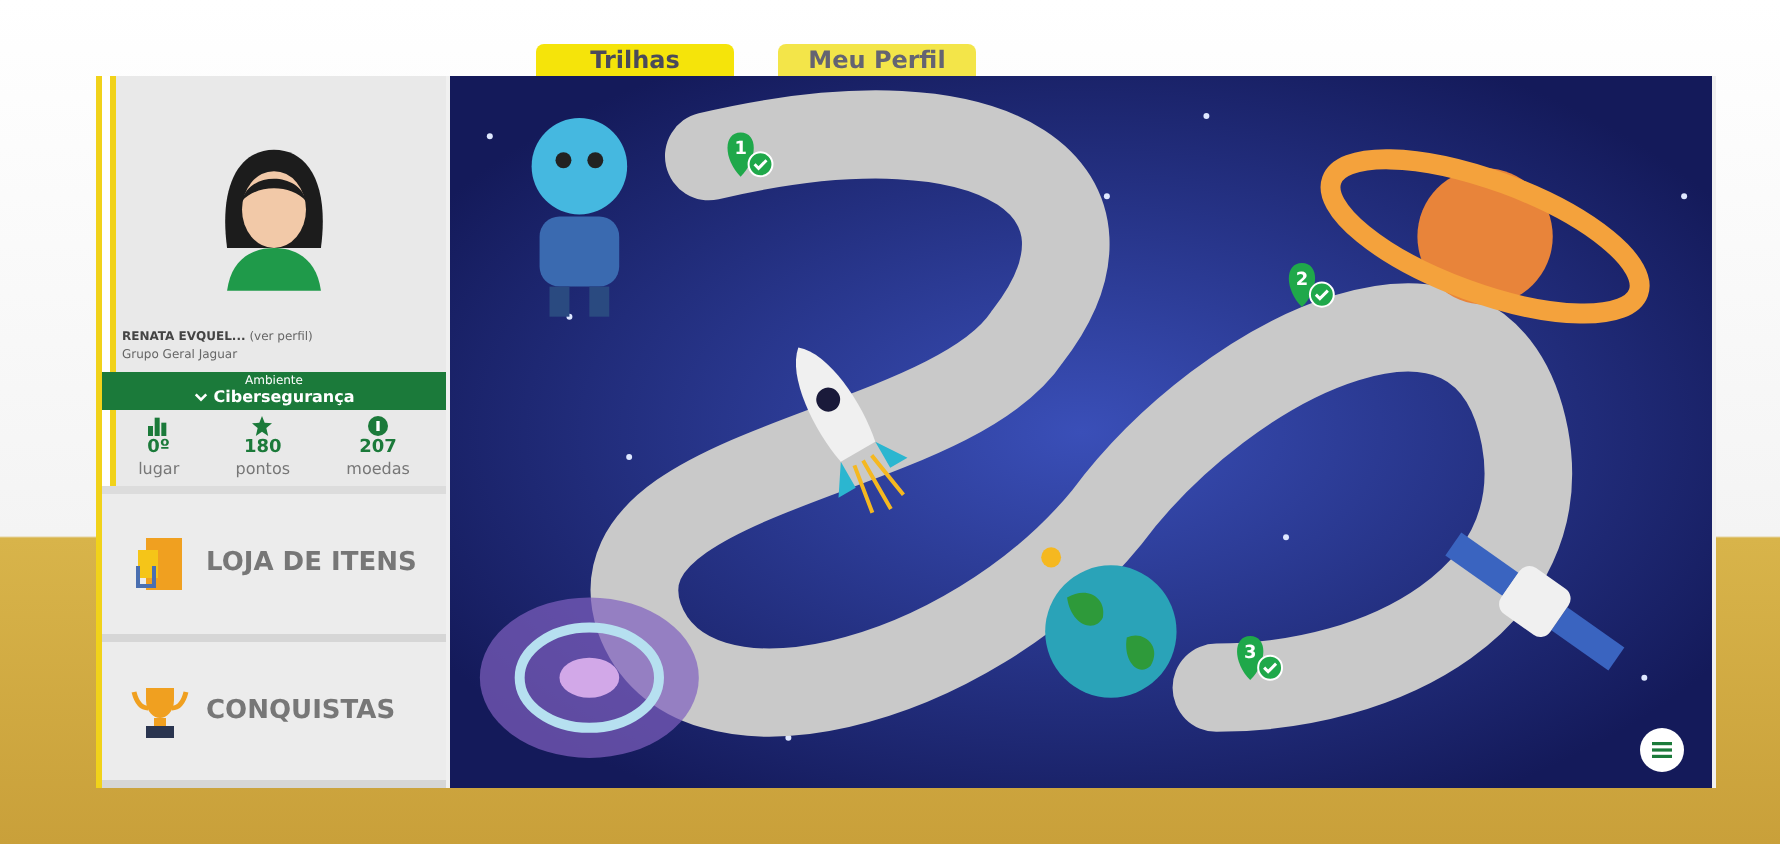 This screenshot has width=1780, height=844. What do you see at coordinates (284, 397) in the screenshot?
I see `environment-value: Cibersegurança` at bounding box center [284, 397].